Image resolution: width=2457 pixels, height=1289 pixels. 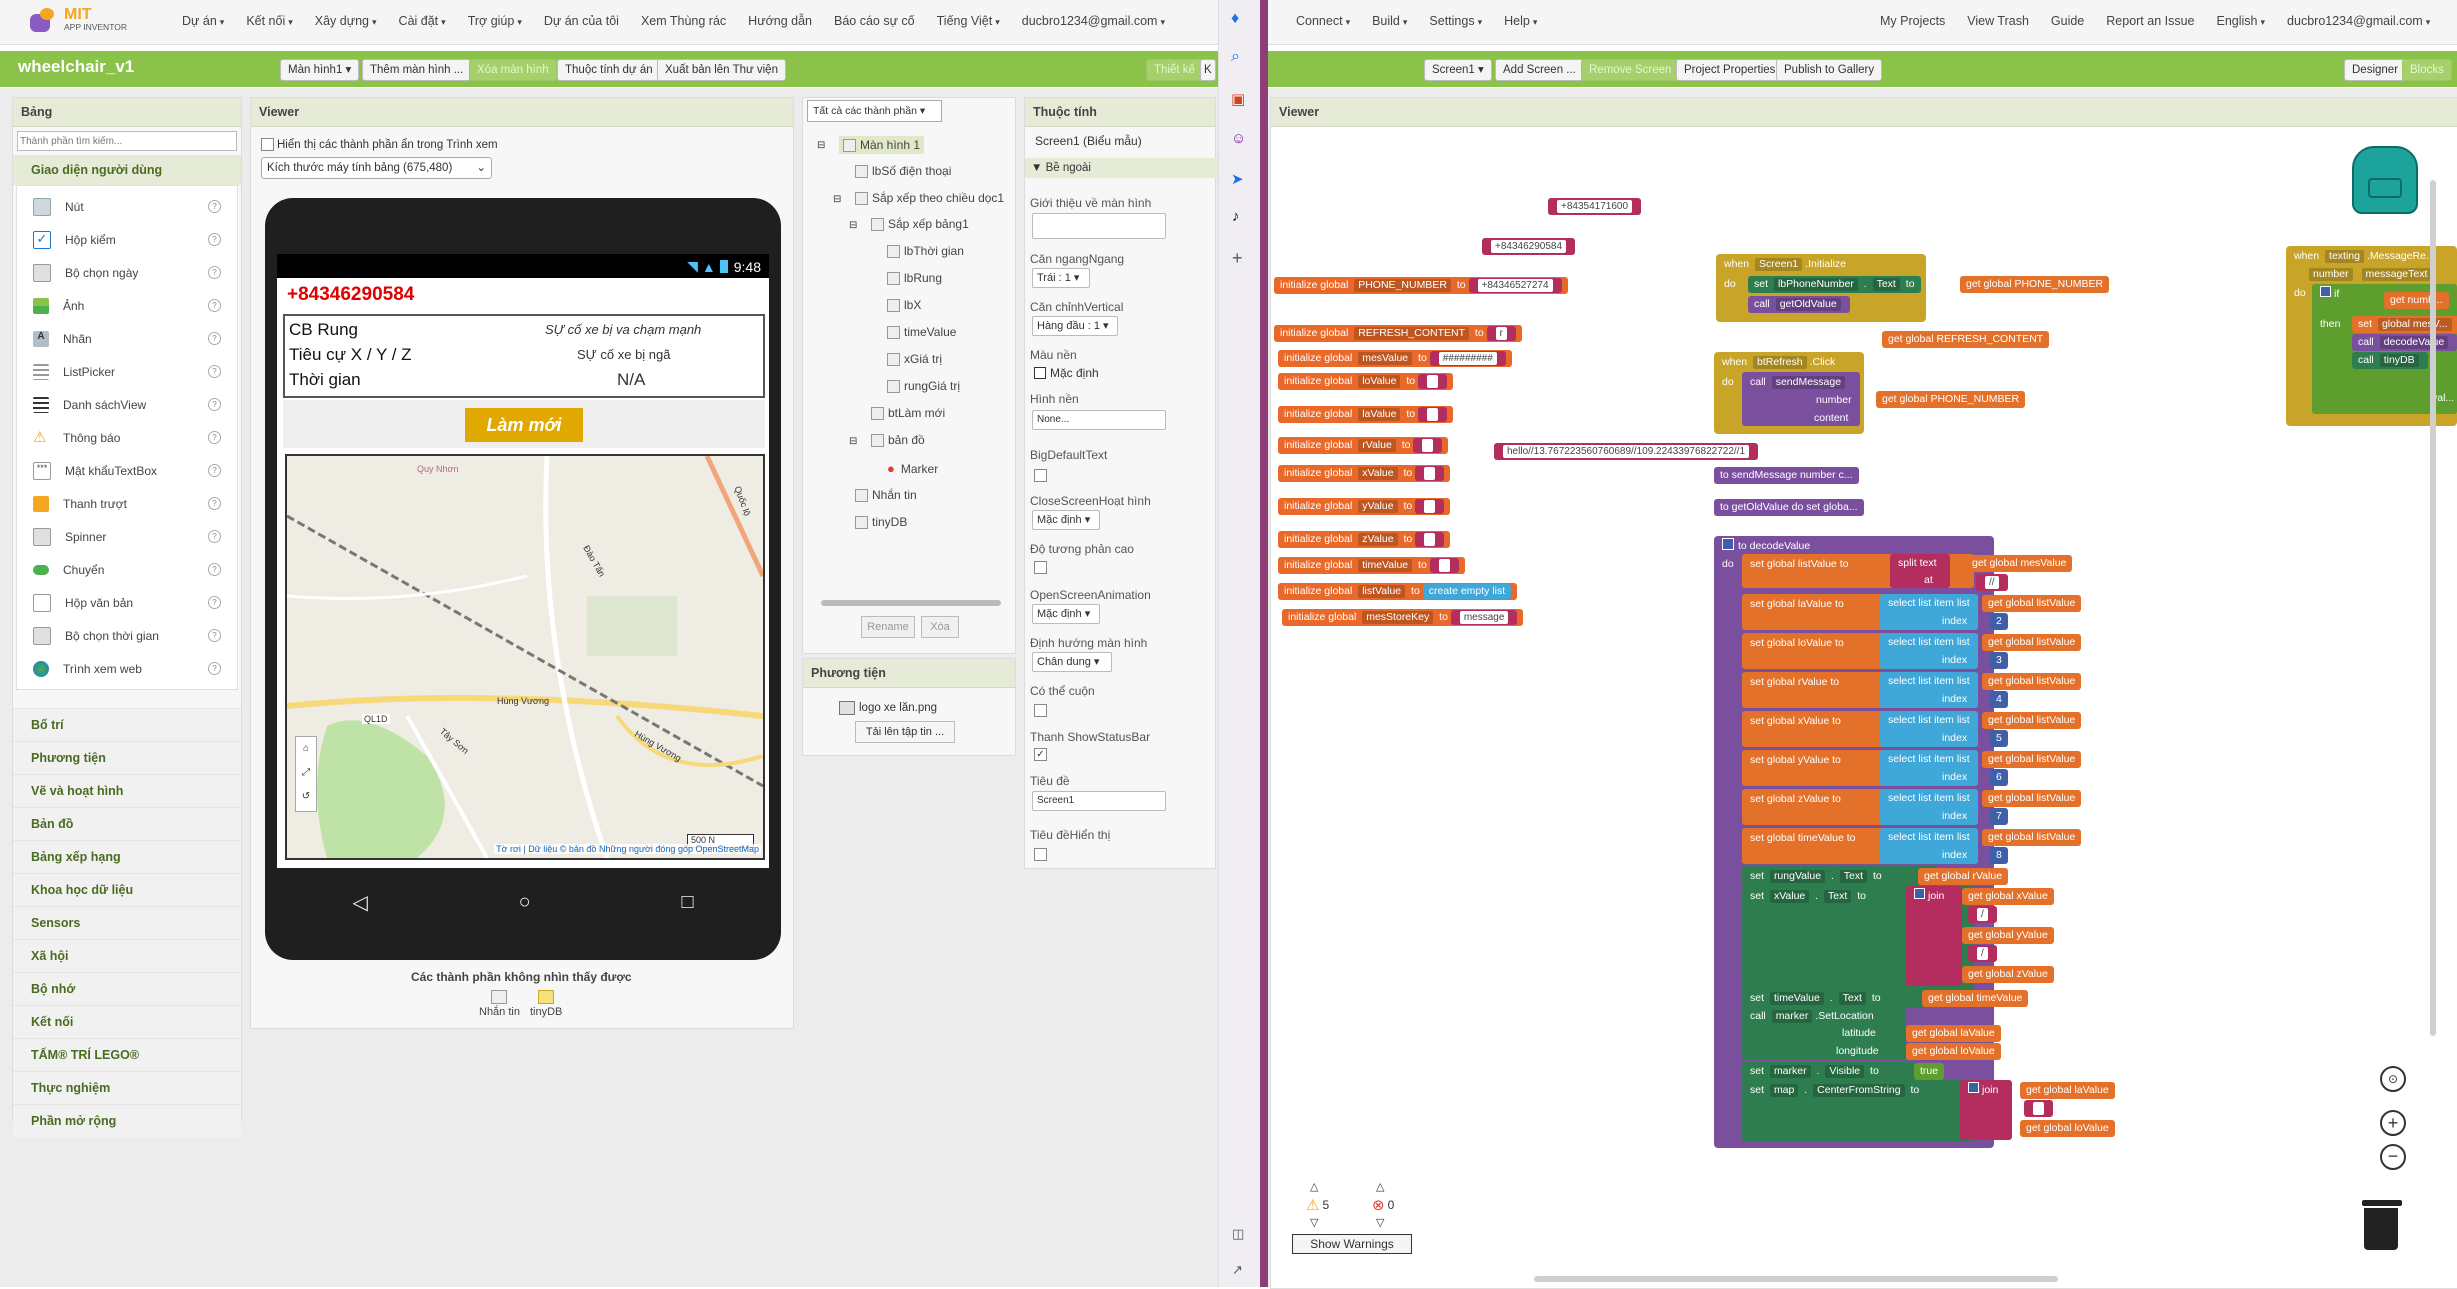 What do you see at coordinates (1992, 582) in the screenshot?
I see `decode-sep-text: //` at bounding box center [1992, 582].